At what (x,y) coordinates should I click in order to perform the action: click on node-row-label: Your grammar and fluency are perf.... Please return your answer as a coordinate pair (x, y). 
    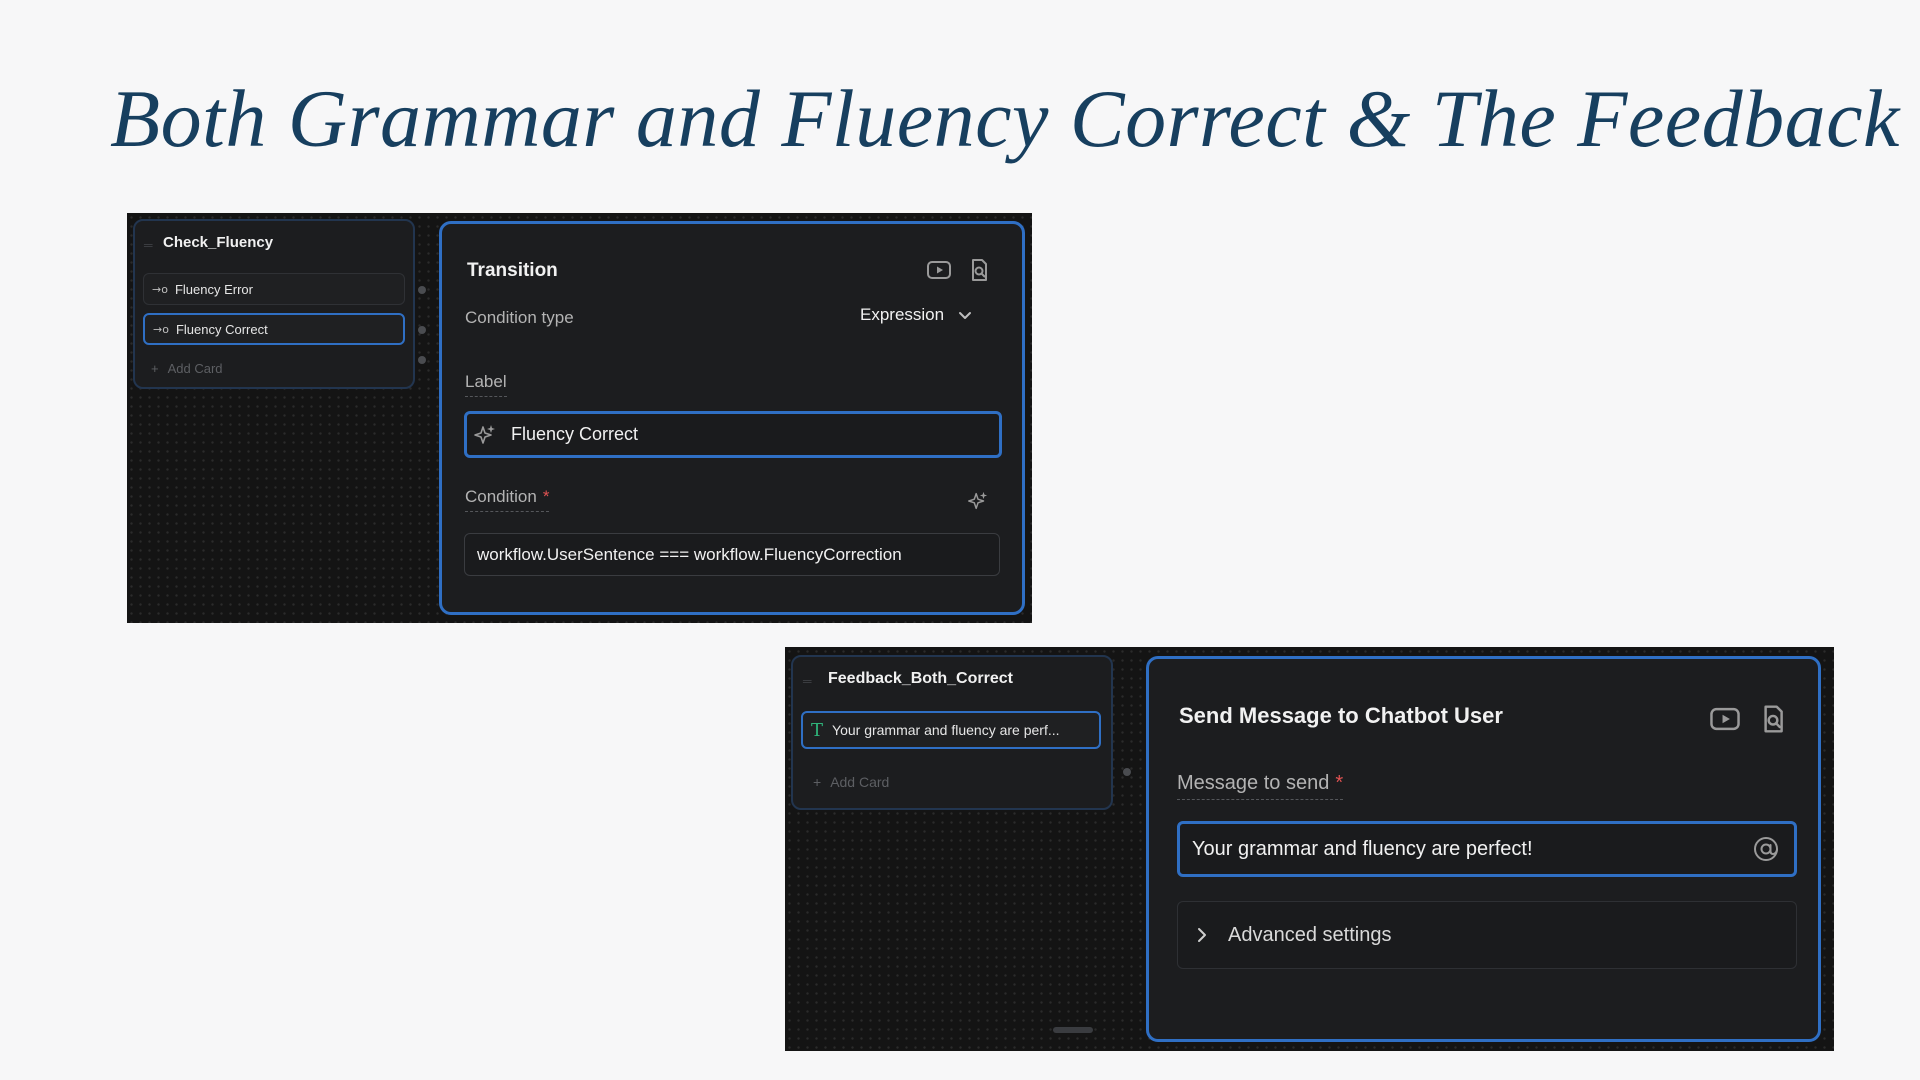
    Looking at the image, I should click on (946, 730).